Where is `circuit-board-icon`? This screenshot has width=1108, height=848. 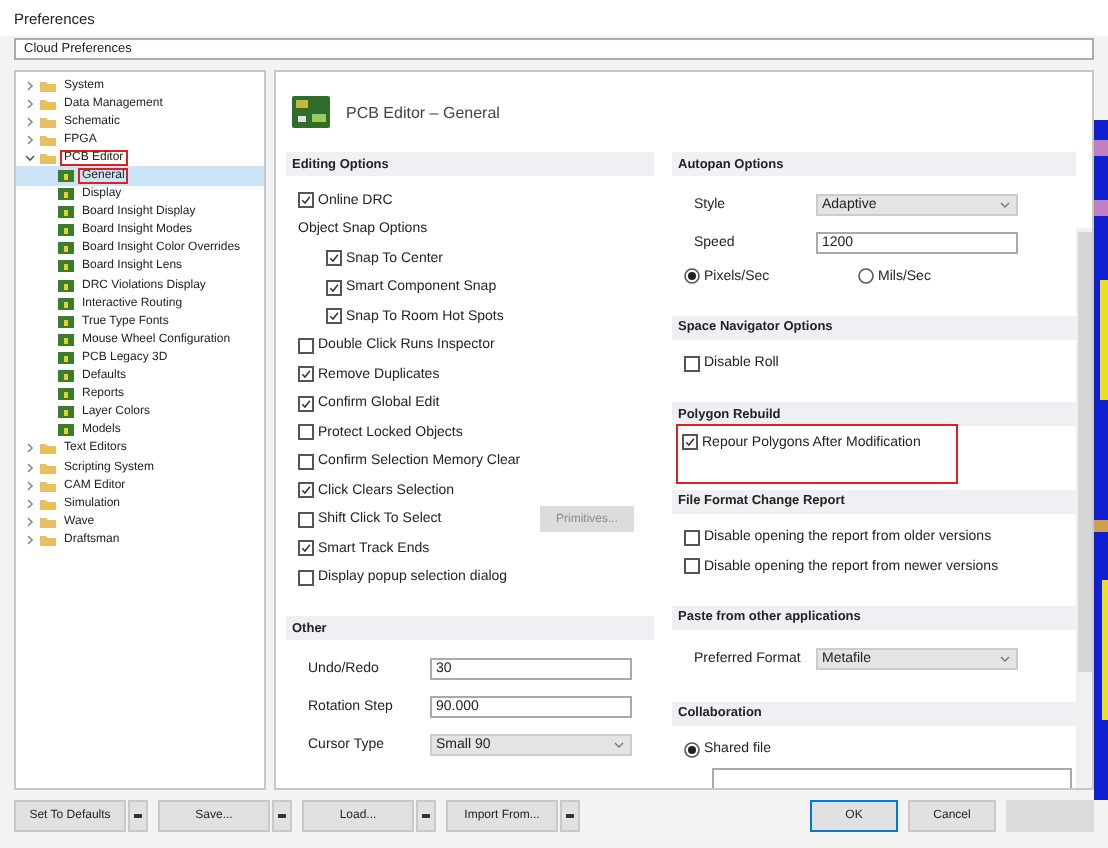
circuit-board-icon is located at coordinates (311, 112).